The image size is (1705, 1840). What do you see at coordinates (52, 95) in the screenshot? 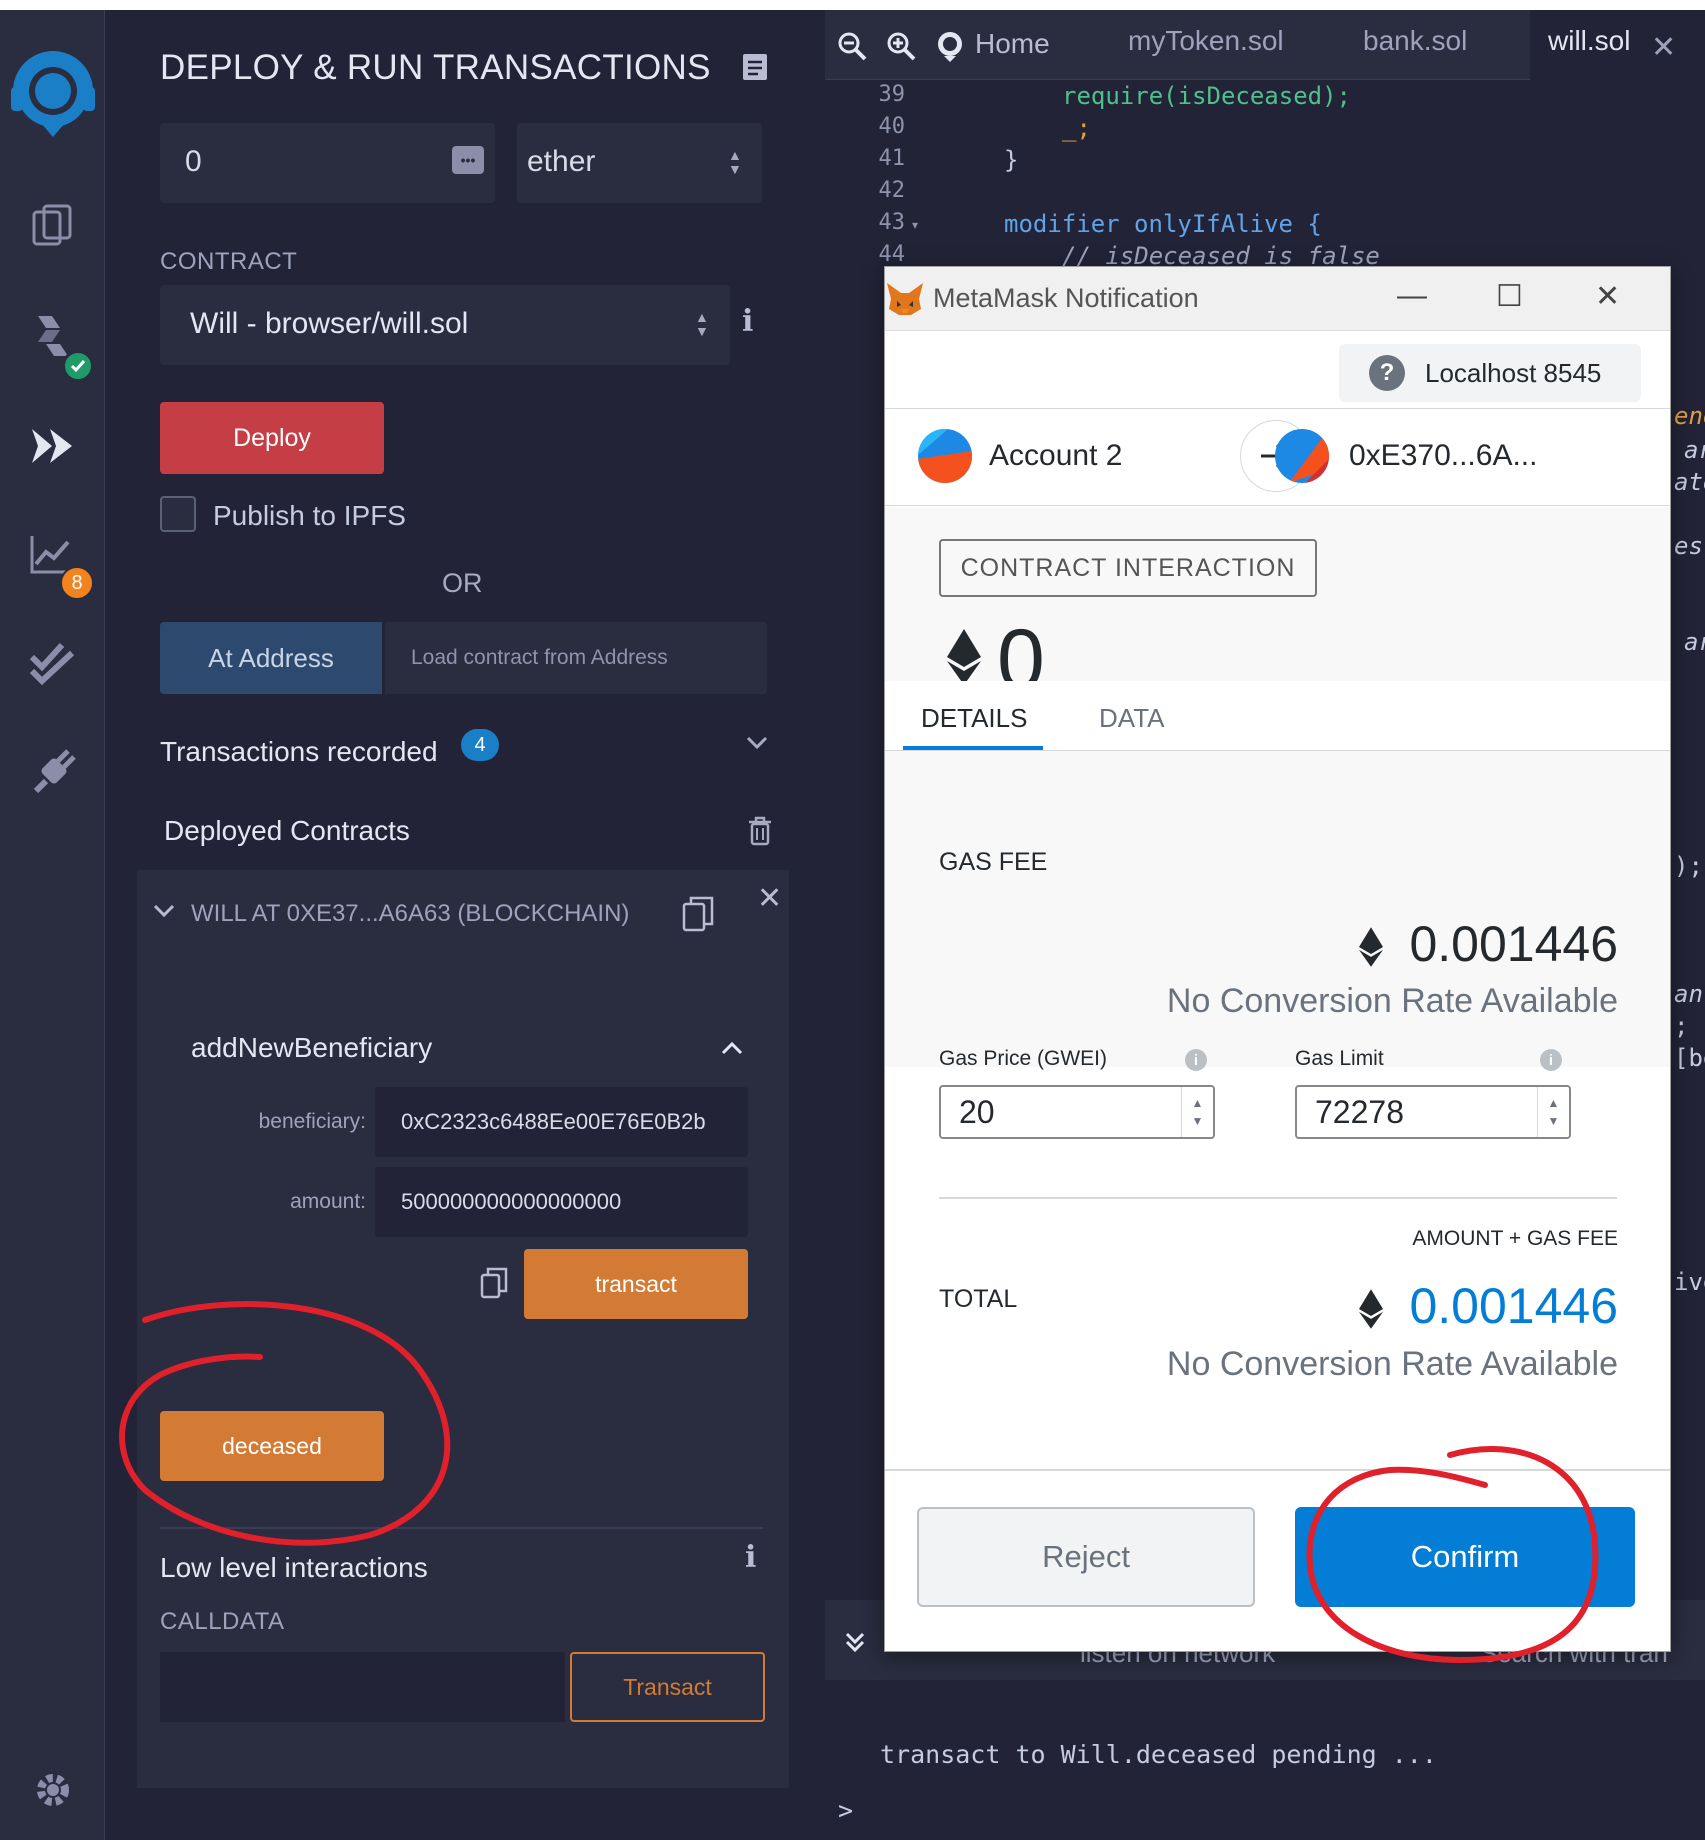
I see `remix-logo-icon` at bounding box center [52, 95].